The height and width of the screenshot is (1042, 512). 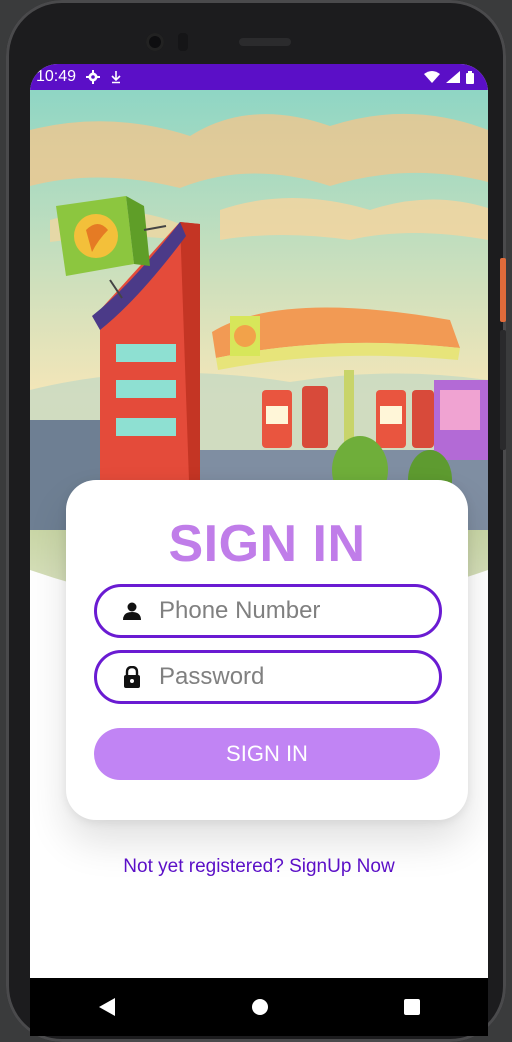 What do you see at coordinates (259, 867) in the screenshot?
I see `signup-link: Not yet registered? SignUp Now` at bounding box center [259, 867].